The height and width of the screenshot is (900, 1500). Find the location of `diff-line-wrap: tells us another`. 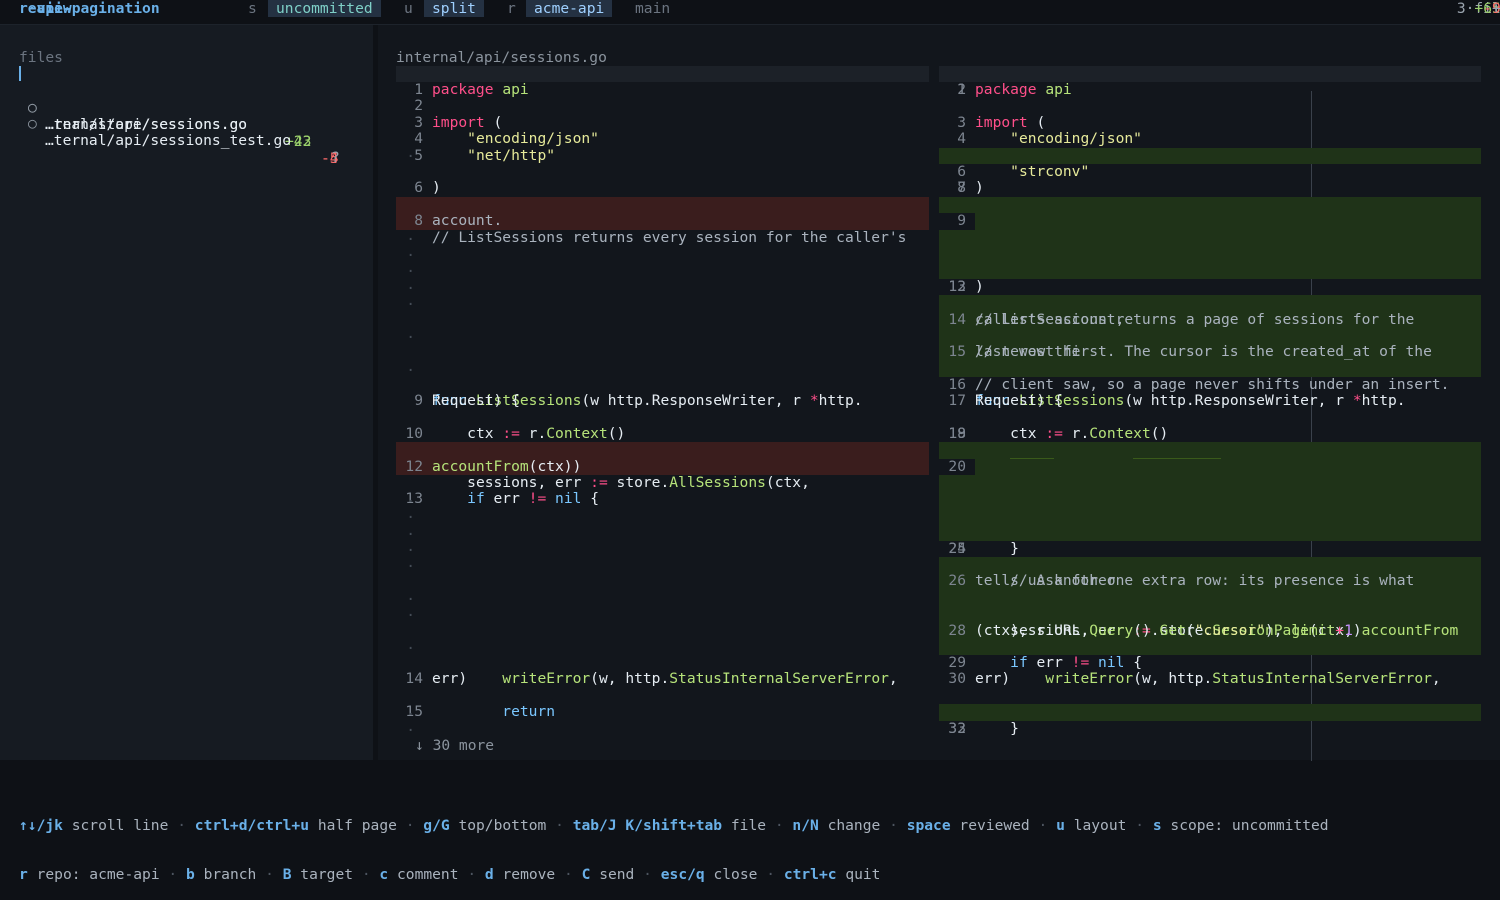

diff-line-wrap: tells us another is located at coordinates (1045, 581).